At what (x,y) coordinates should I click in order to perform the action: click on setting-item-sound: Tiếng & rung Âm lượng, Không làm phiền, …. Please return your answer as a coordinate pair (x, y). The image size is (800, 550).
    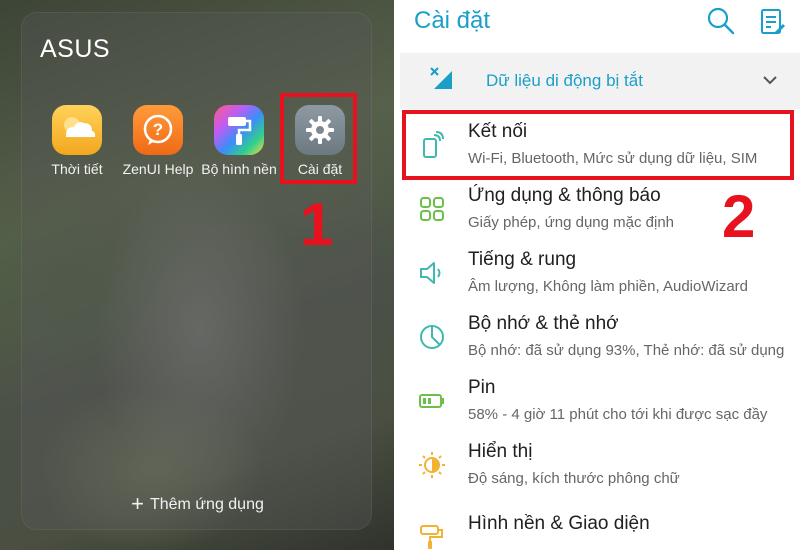
    Looking at the image, I should click on (600, 274).